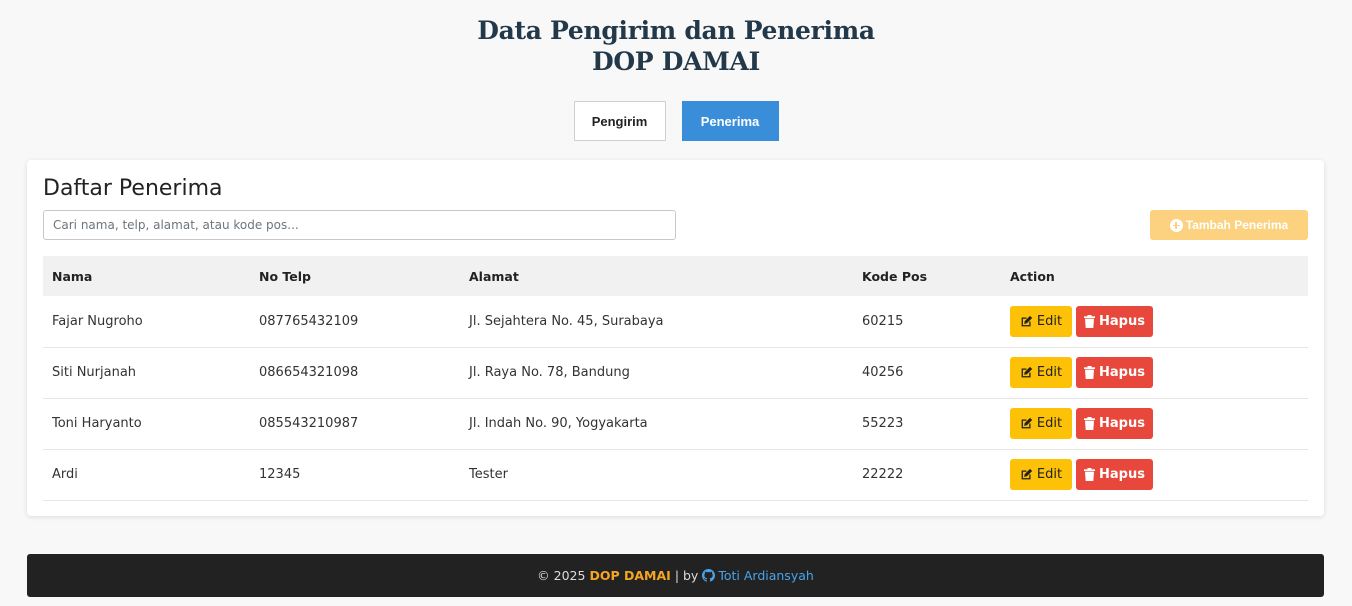 This screenshot has width=1352, height=606. I want to click on page-title-line2: DOP DAMAI, so click(676, 61).